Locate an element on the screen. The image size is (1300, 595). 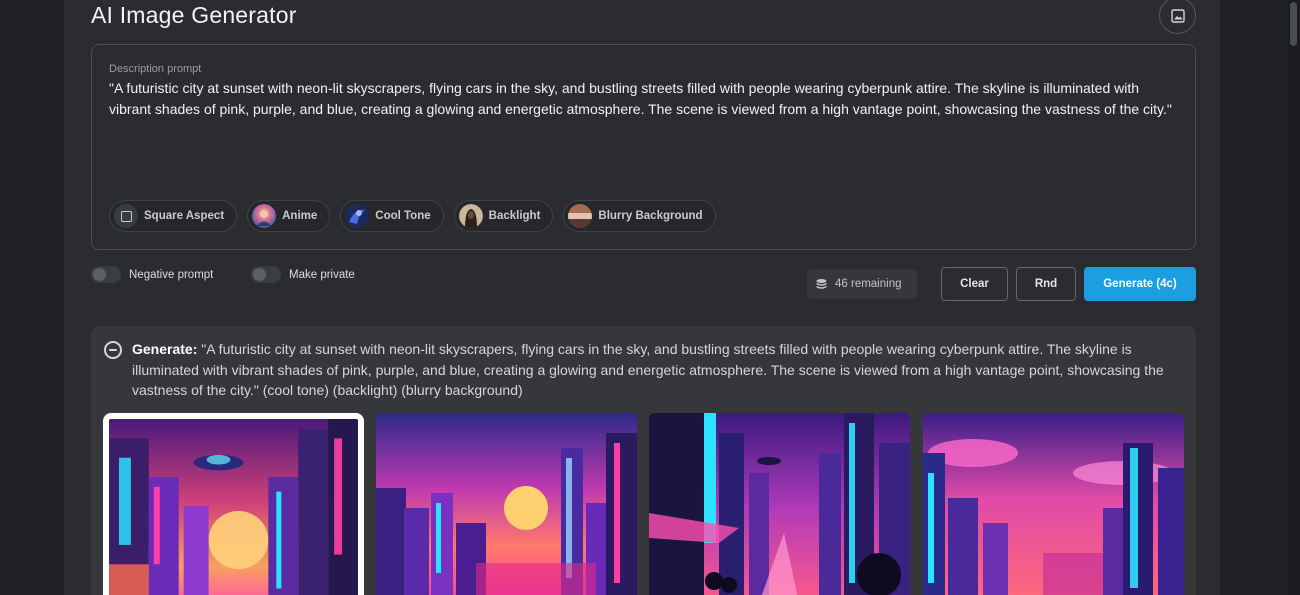
make-private-option: Make private is located at coordinates (303, 274).